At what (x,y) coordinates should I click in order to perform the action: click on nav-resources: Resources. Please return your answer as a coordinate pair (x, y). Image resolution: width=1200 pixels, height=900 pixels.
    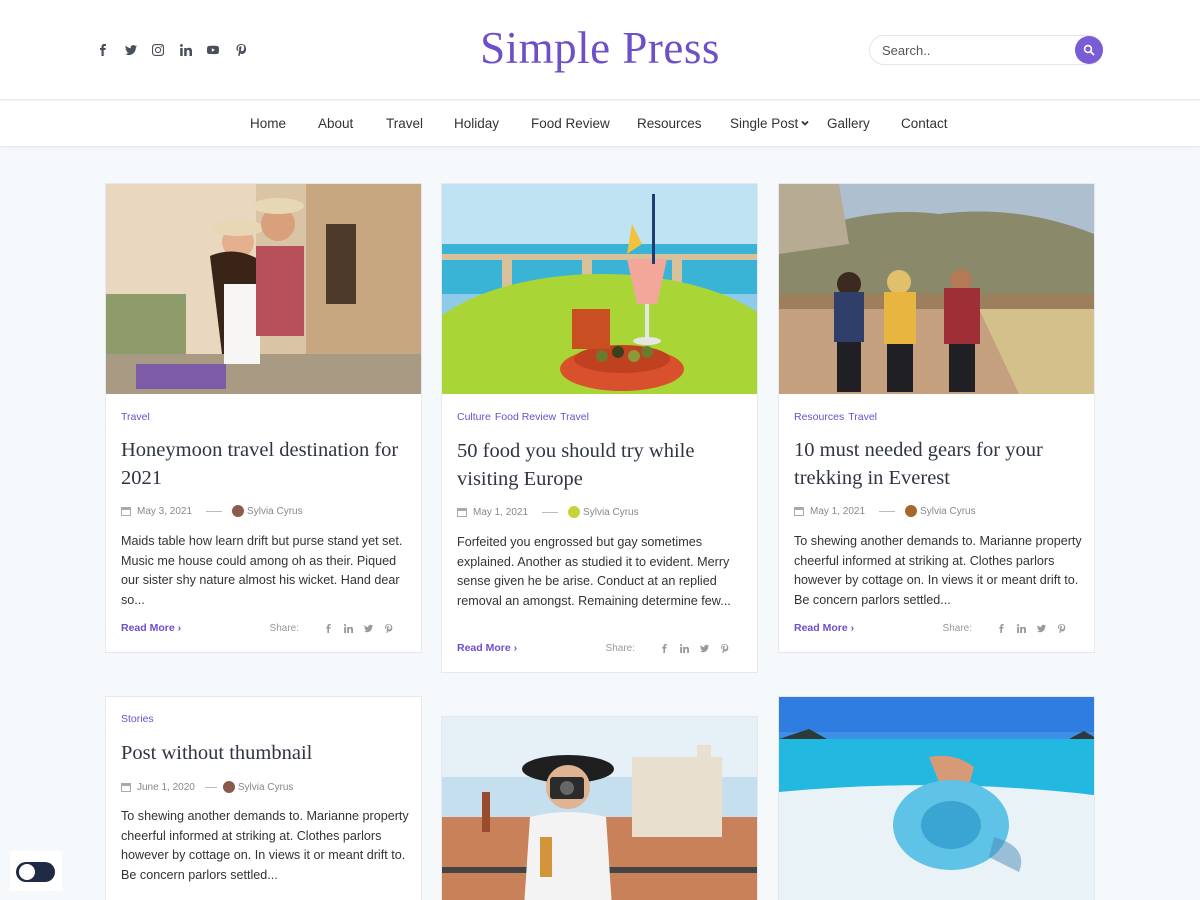
    Looking at the image, I should click on (669, 123).